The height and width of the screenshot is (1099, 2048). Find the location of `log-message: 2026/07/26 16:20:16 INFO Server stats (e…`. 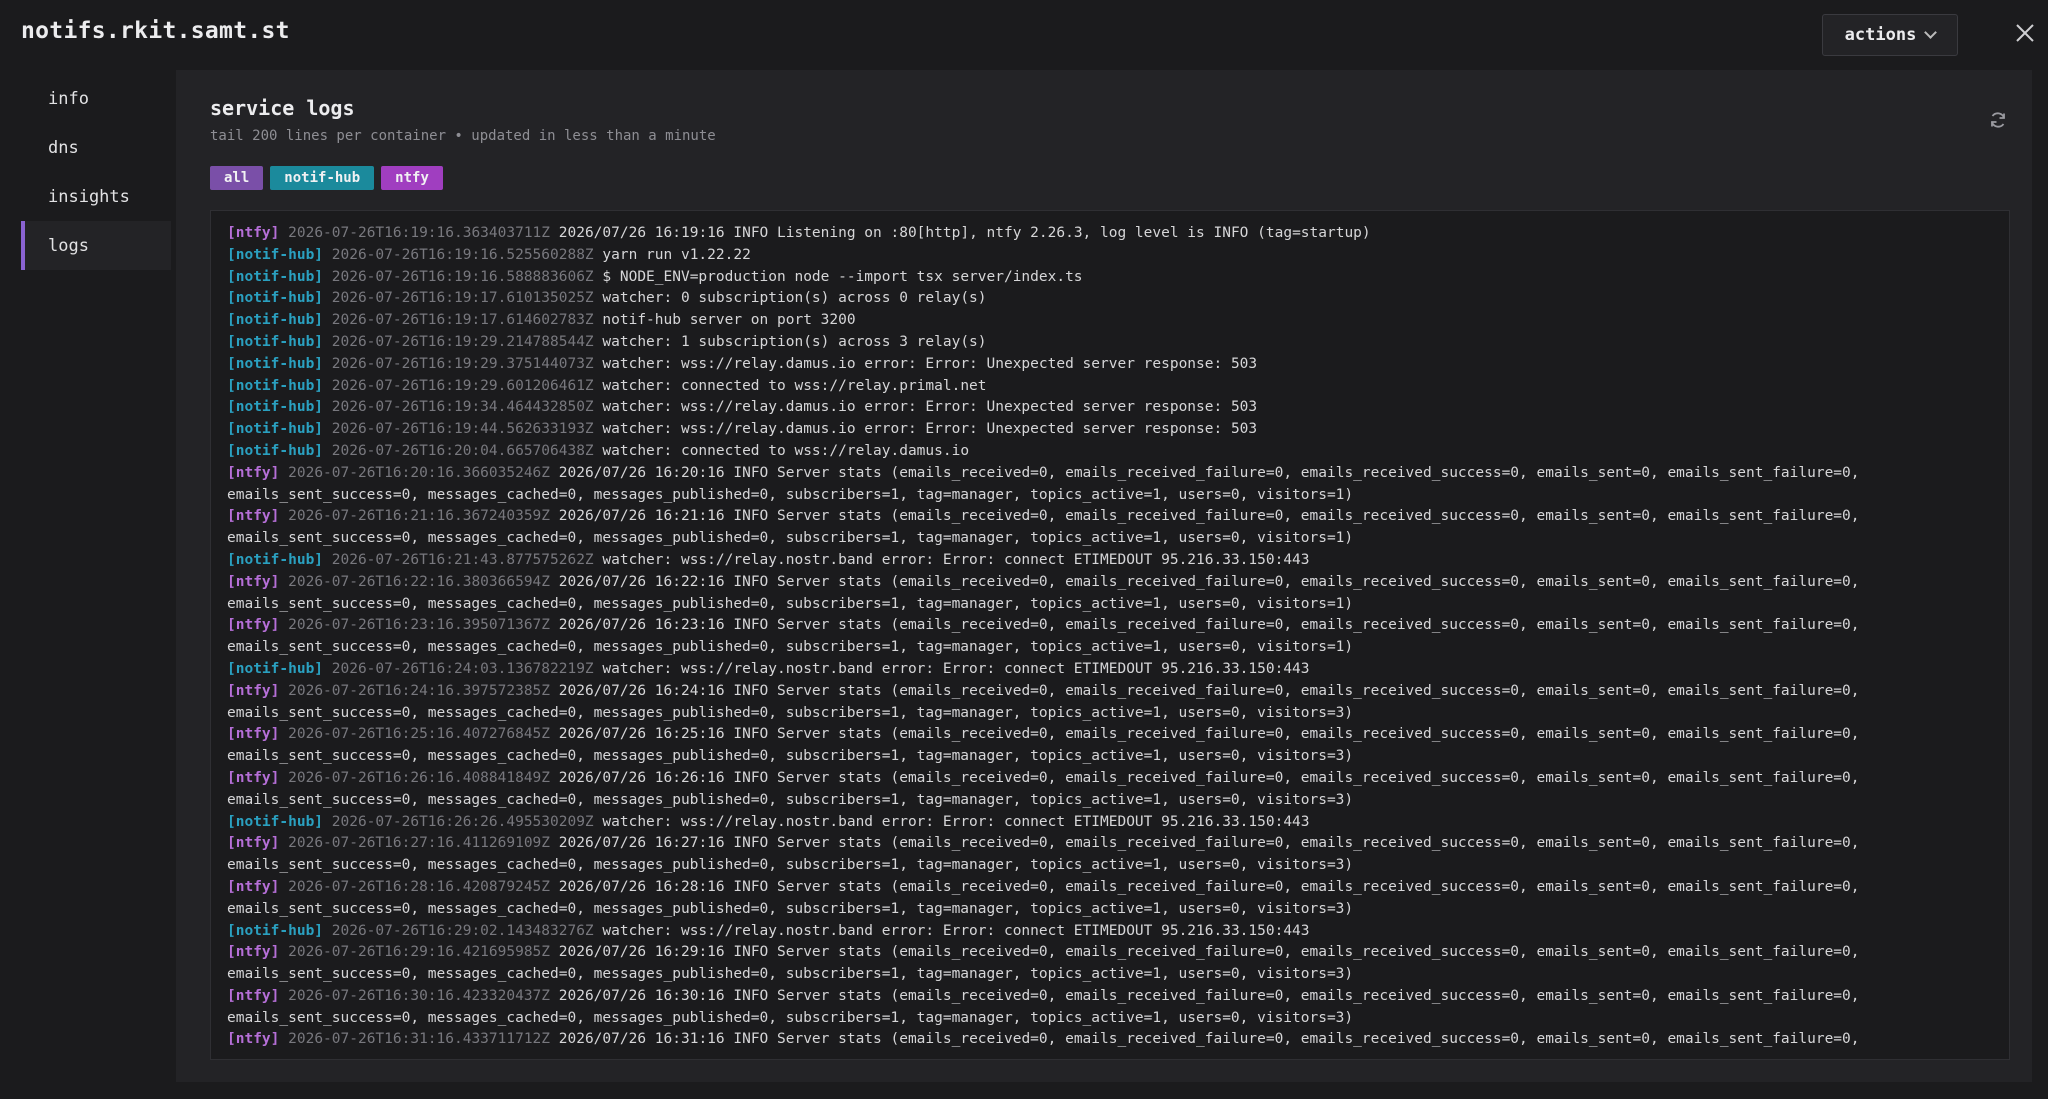

log-message: 2026/07/26 16:20:16 INFO Server stats (e… is located at coordinates (1209, 472).